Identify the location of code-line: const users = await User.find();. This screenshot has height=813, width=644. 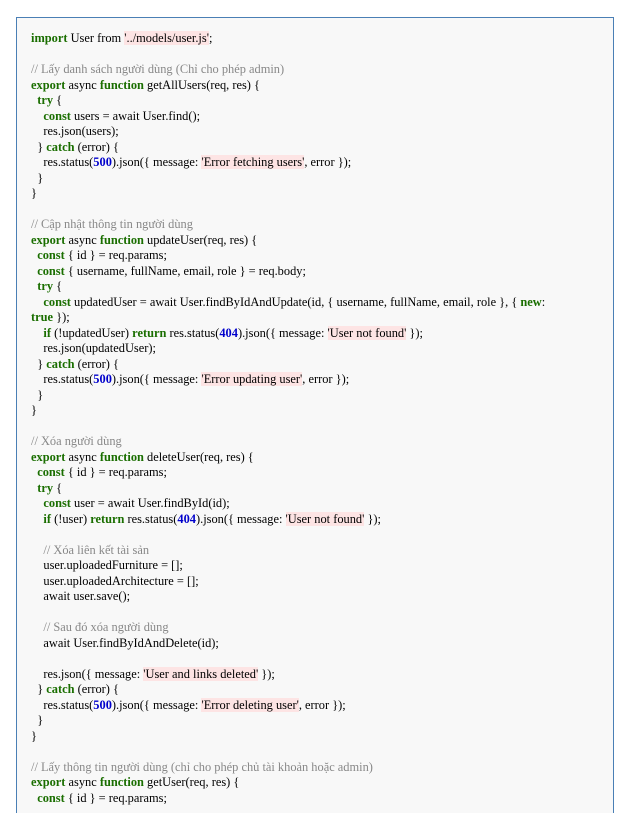
(317, 117).